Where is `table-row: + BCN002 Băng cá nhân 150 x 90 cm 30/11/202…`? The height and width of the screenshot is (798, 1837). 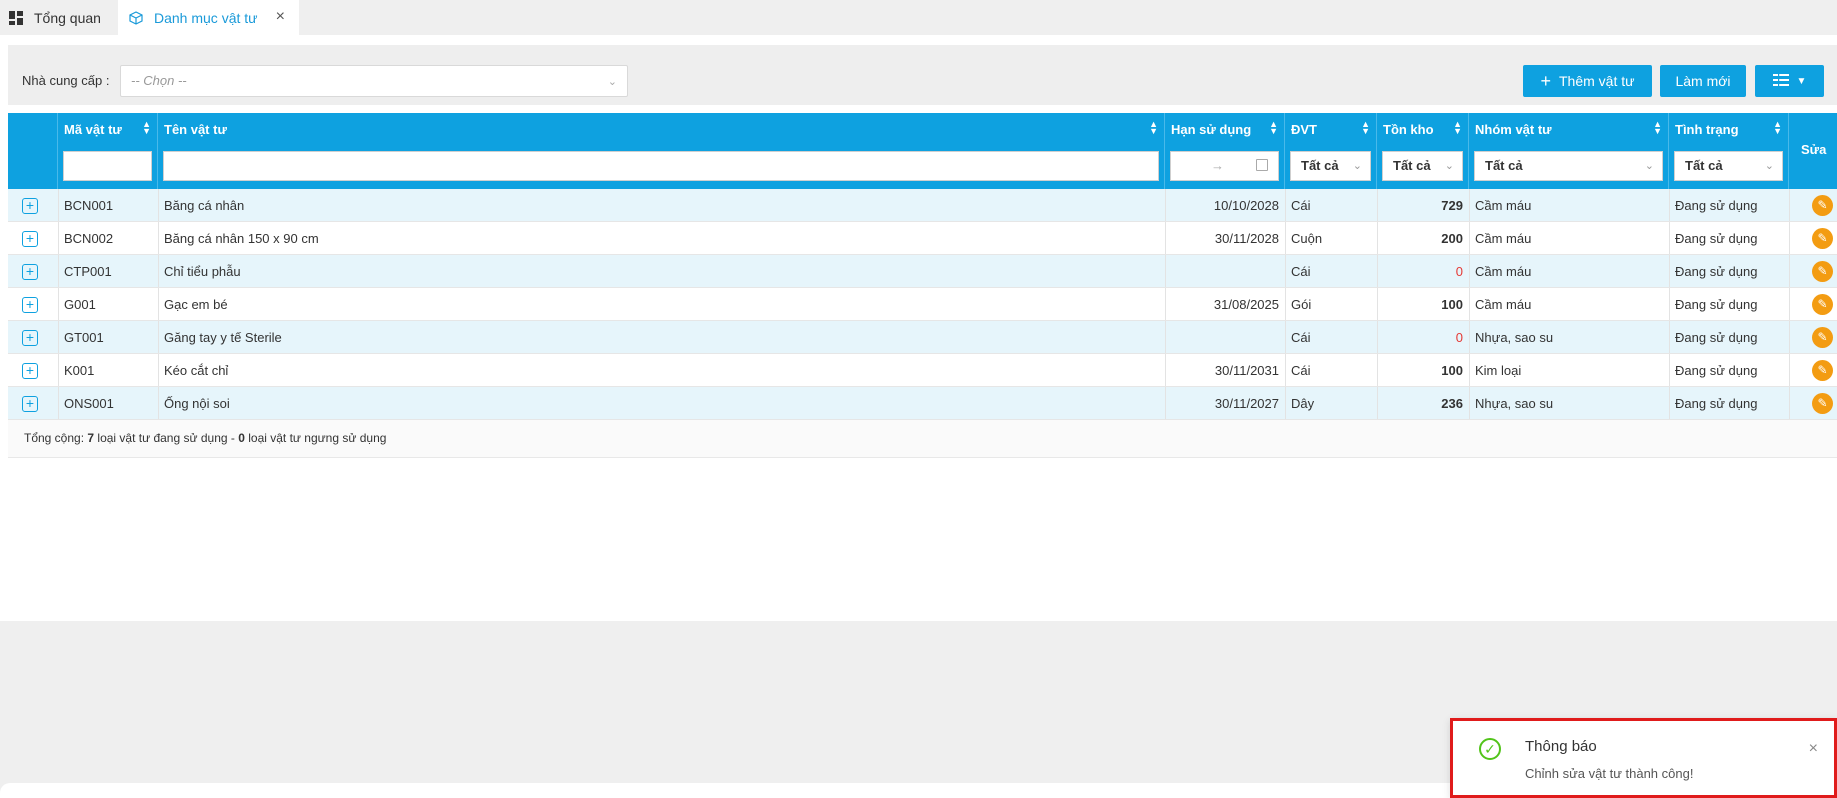
table-row: + BCN002 Băng cá nhân 150 x 90 cm 30/11/202… is located at coordinates (922, 238).